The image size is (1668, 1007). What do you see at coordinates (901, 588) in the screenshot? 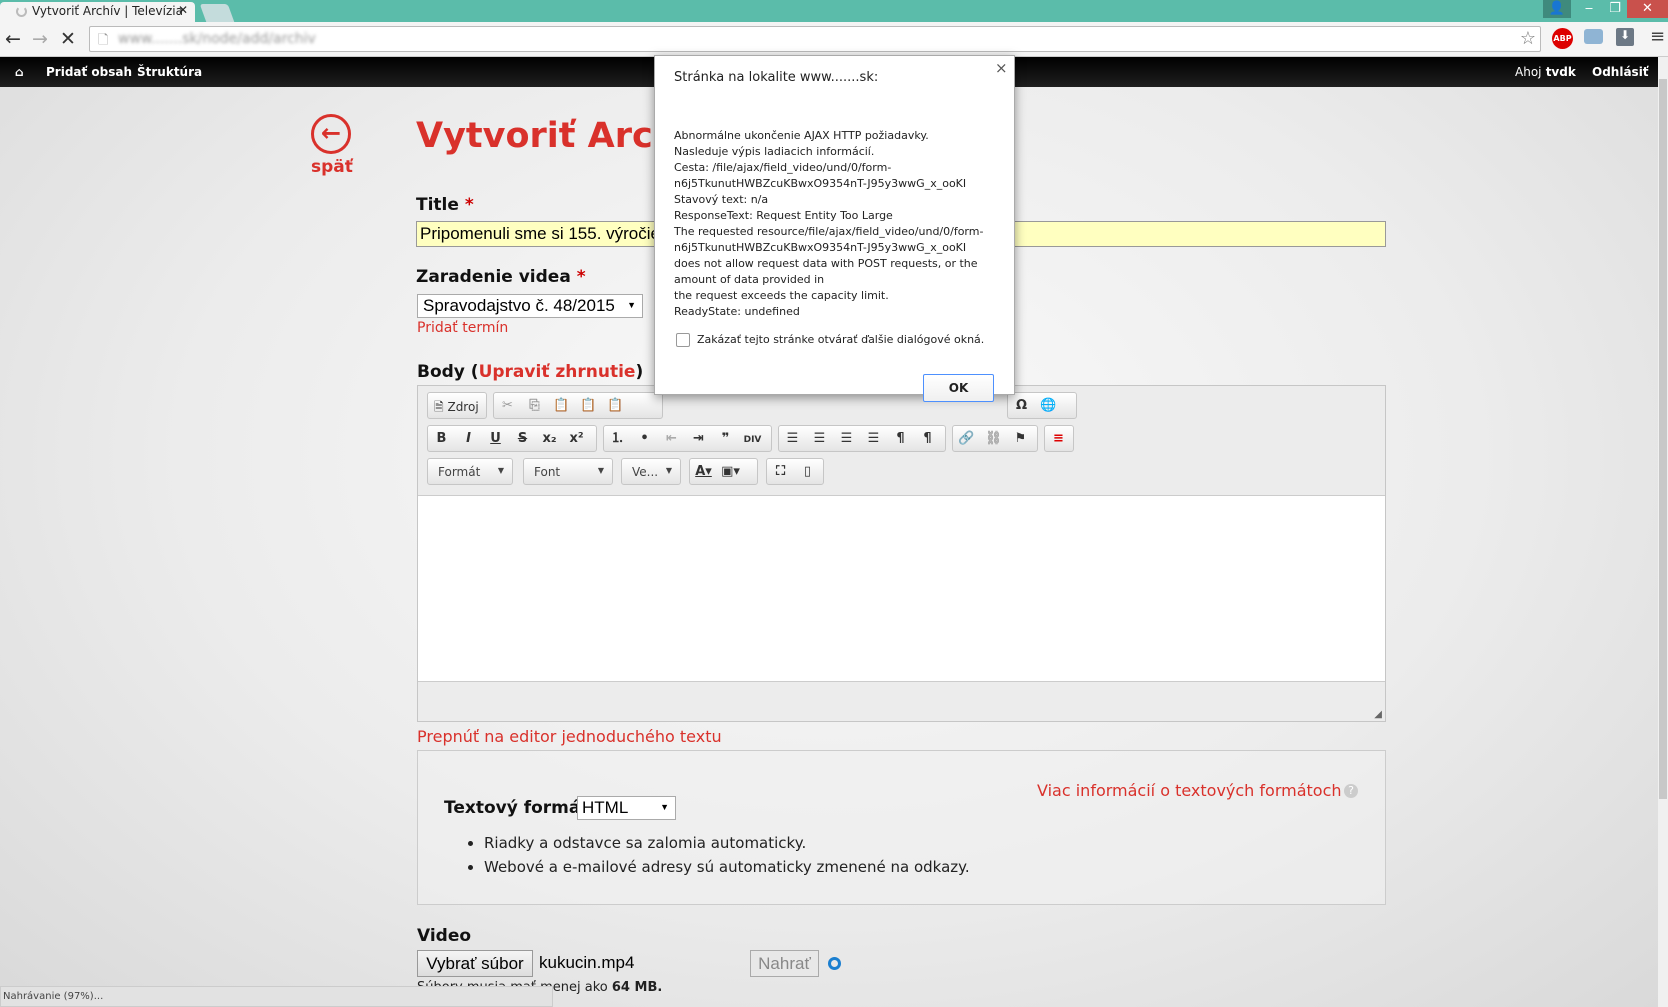
I see `editor-content-area` at bounding box center [901, 588].